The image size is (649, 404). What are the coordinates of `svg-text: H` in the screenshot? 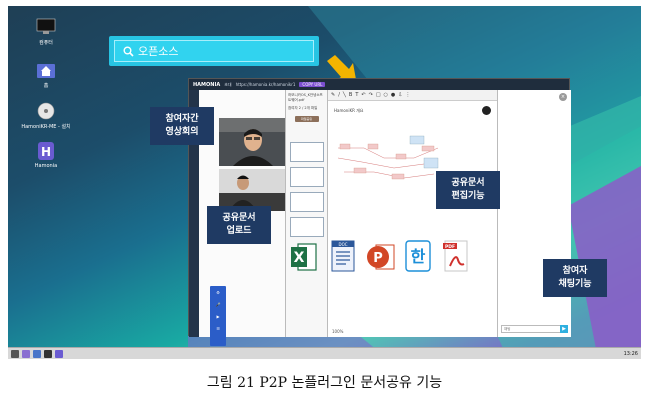 It's located at (46, 152).